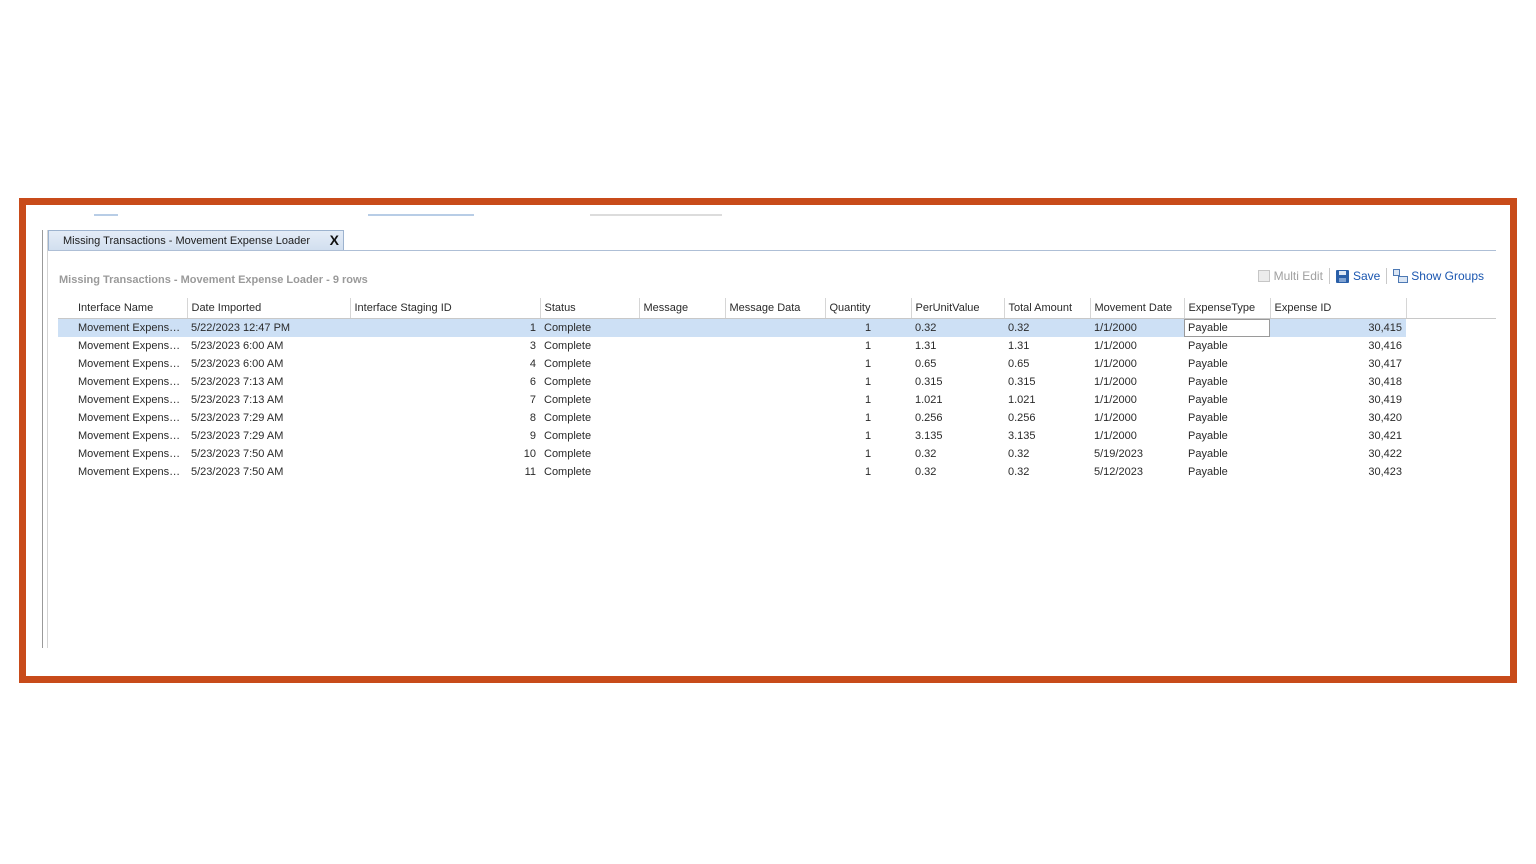 This screenshot has width=1536, height=864. I want to click on cell-perunitvalue: 1.31, so click(957, 346).